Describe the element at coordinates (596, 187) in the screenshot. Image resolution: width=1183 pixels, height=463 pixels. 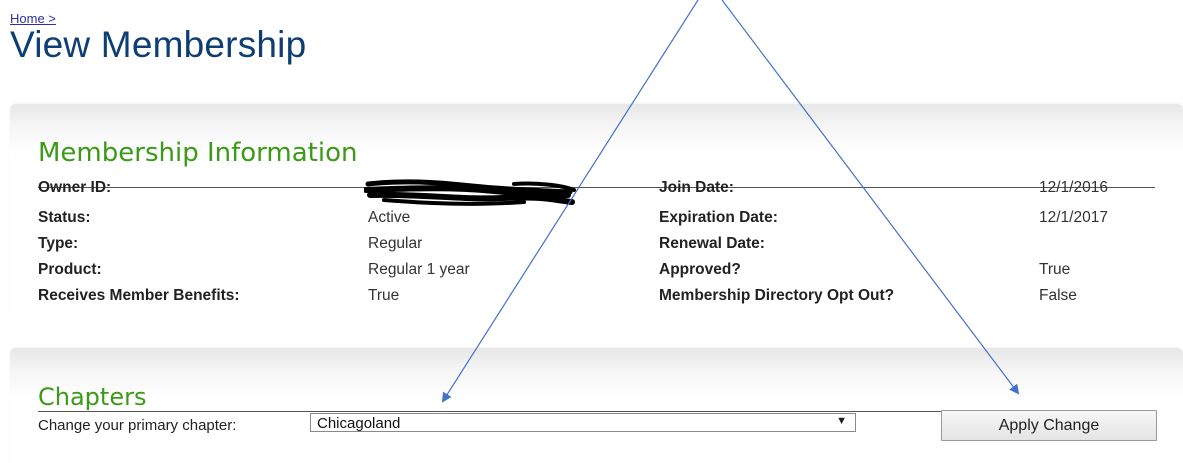
I see `membership-info-rule` at that location.